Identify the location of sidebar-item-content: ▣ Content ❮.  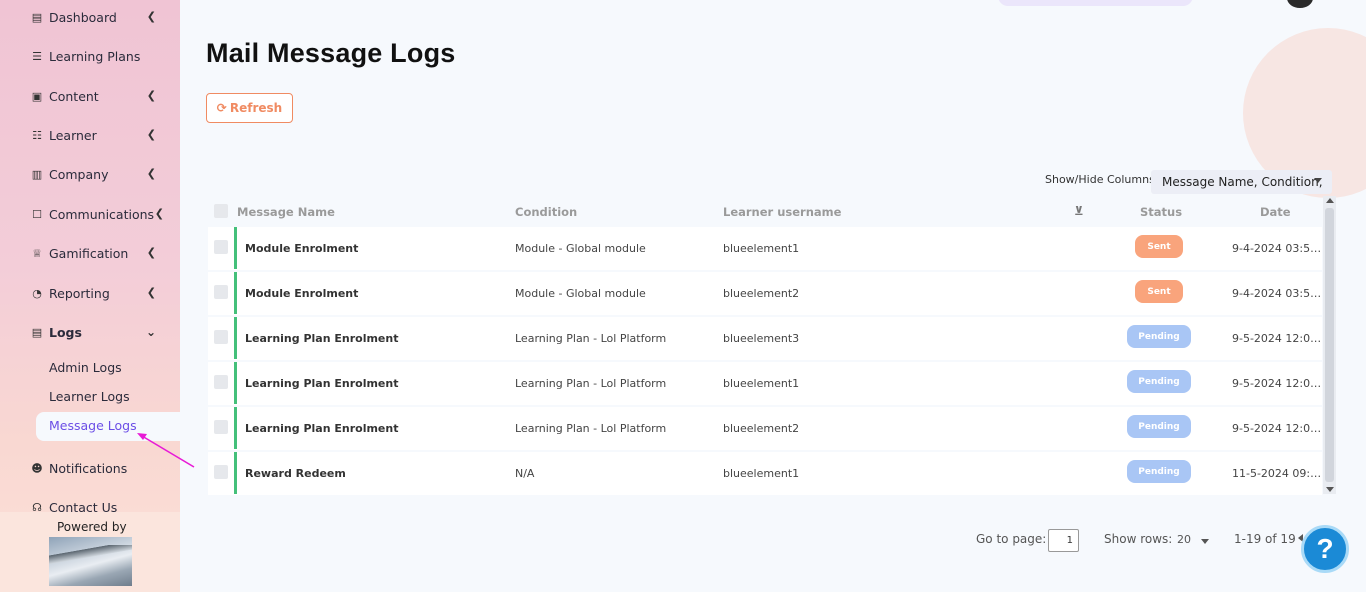
(100, 96).